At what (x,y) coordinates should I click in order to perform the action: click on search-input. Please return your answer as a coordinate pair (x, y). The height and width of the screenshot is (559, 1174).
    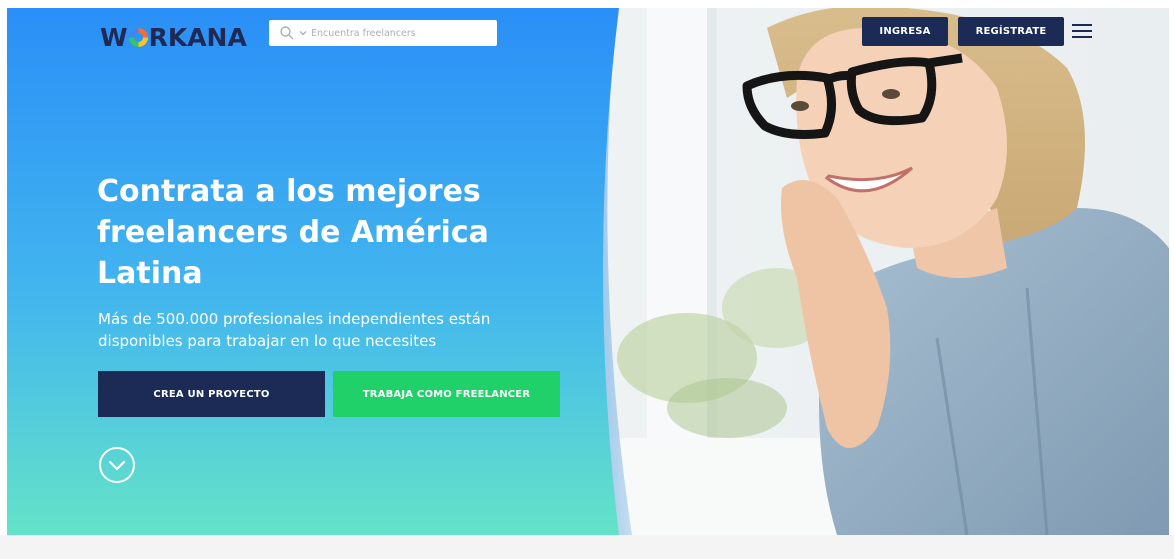
    Looking at the image, I should click on (396, 33).